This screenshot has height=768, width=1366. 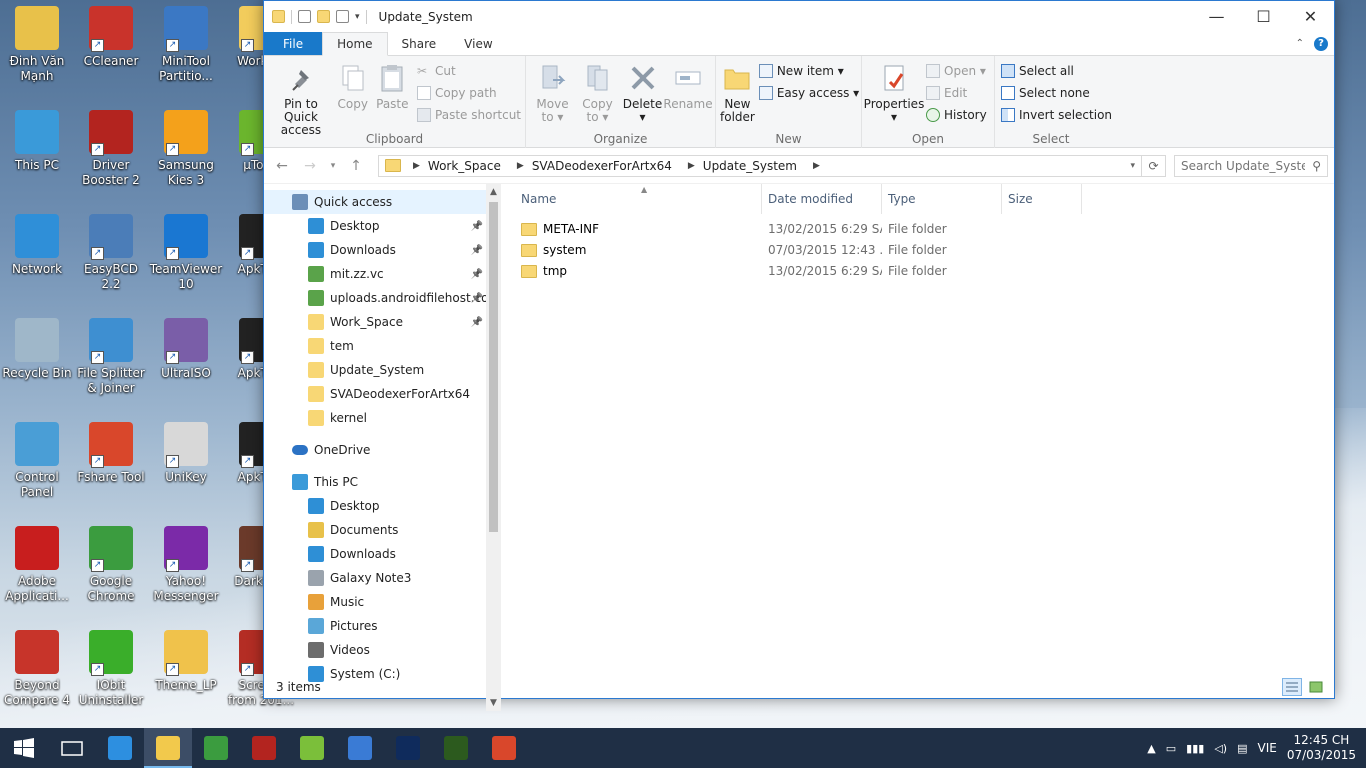 What do you see at coordinates (37, 669) in the screenshot?
I see `desktop-icon-beyond-compare-4: Beyond Compare 4` at bounding box center [37, 669].